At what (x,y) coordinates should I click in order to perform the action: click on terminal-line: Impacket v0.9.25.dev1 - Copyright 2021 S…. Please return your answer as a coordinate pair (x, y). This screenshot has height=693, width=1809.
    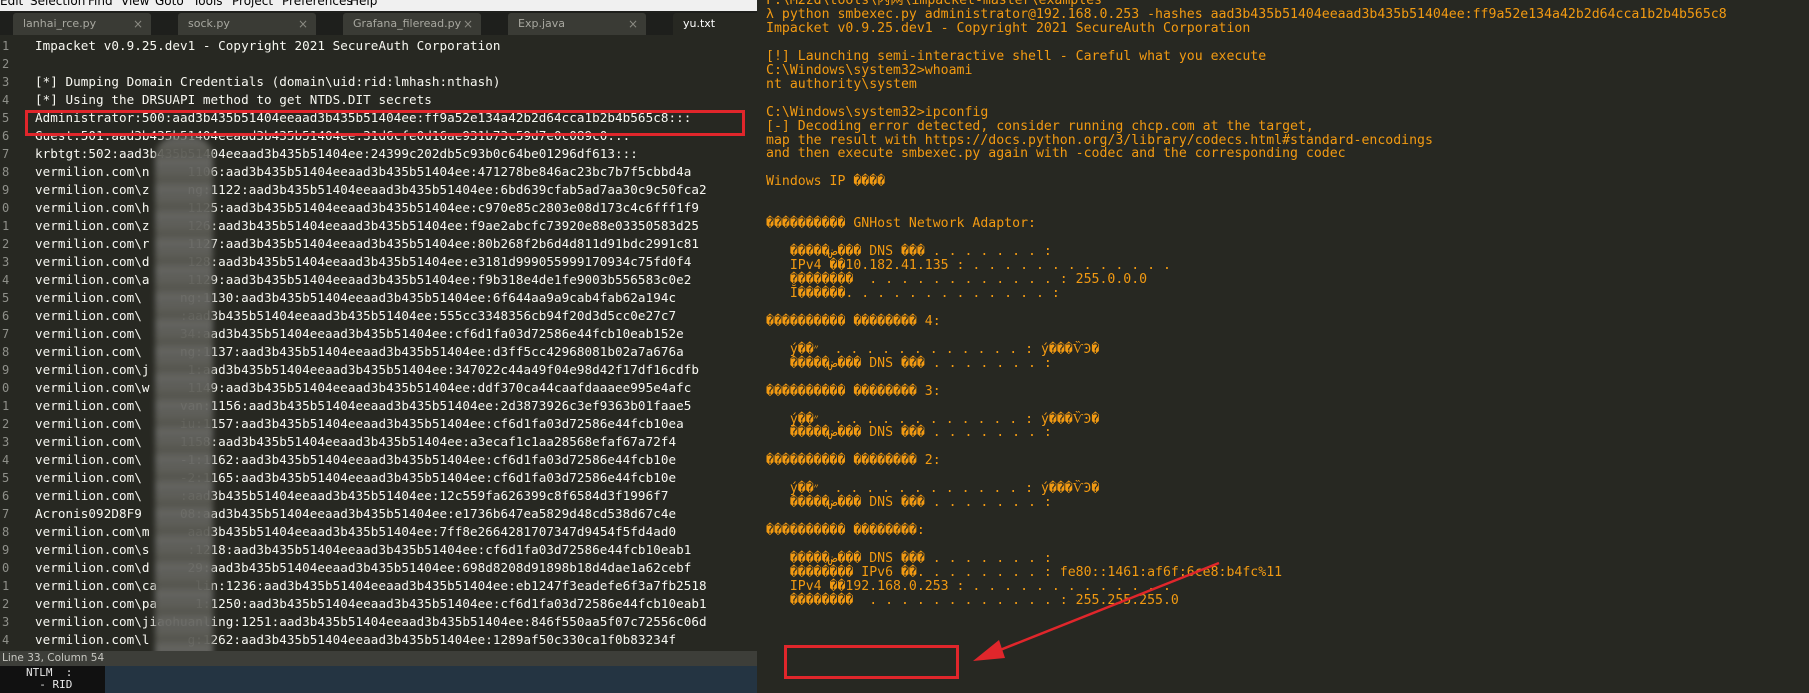
    Looking at the image, I should click on (1008, 28).